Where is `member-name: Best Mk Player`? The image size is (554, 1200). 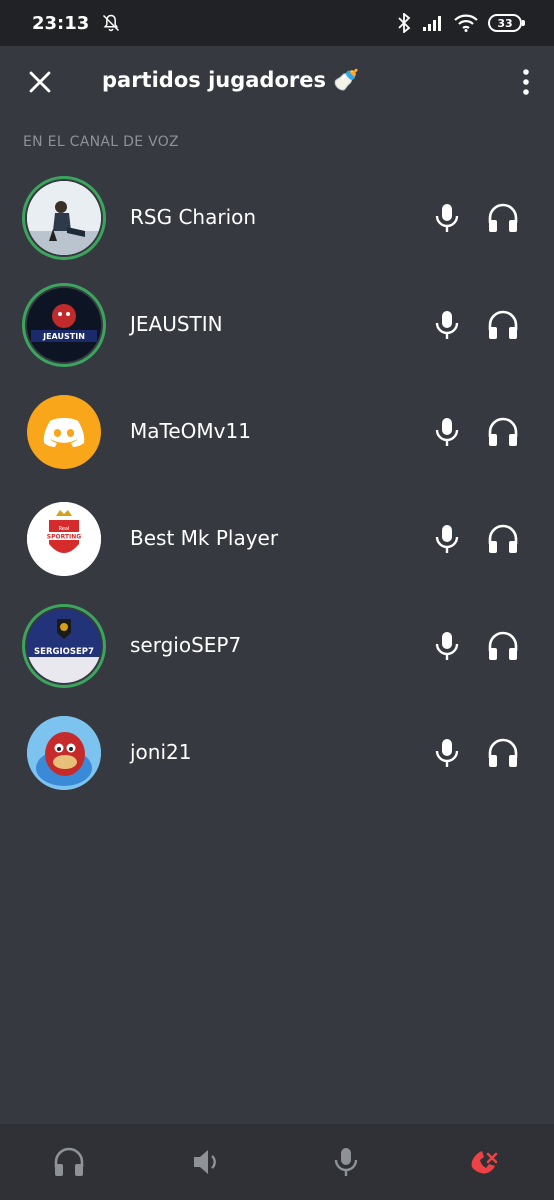
member-name: Best Mk Player is located at coordinates (204, 538).